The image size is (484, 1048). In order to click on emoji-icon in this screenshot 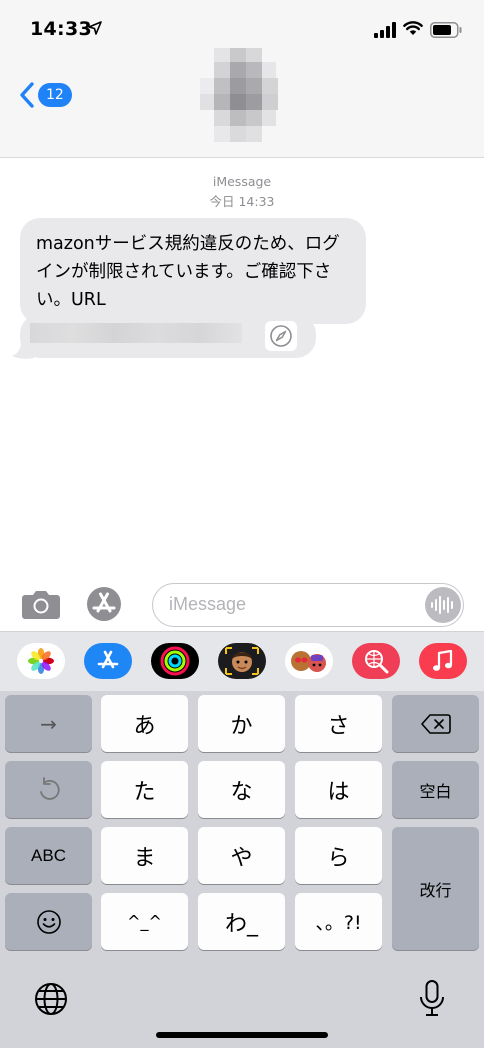, I will do `click(48, 921)`.